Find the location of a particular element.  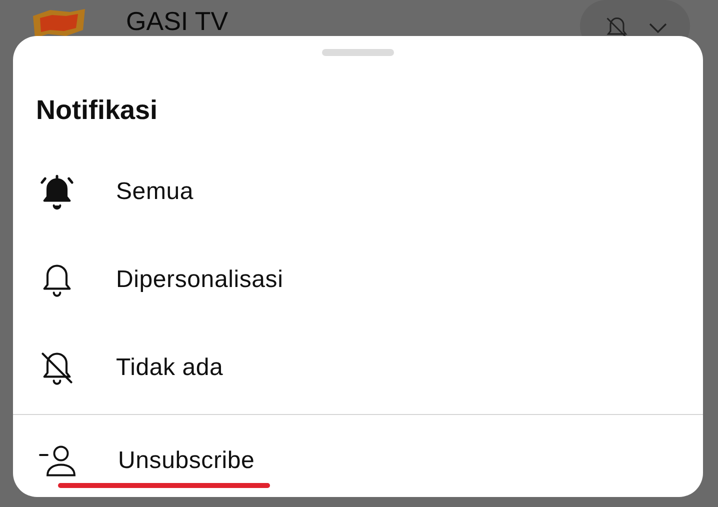

channel-name: GASI TV is located at coordinates (178, 23).